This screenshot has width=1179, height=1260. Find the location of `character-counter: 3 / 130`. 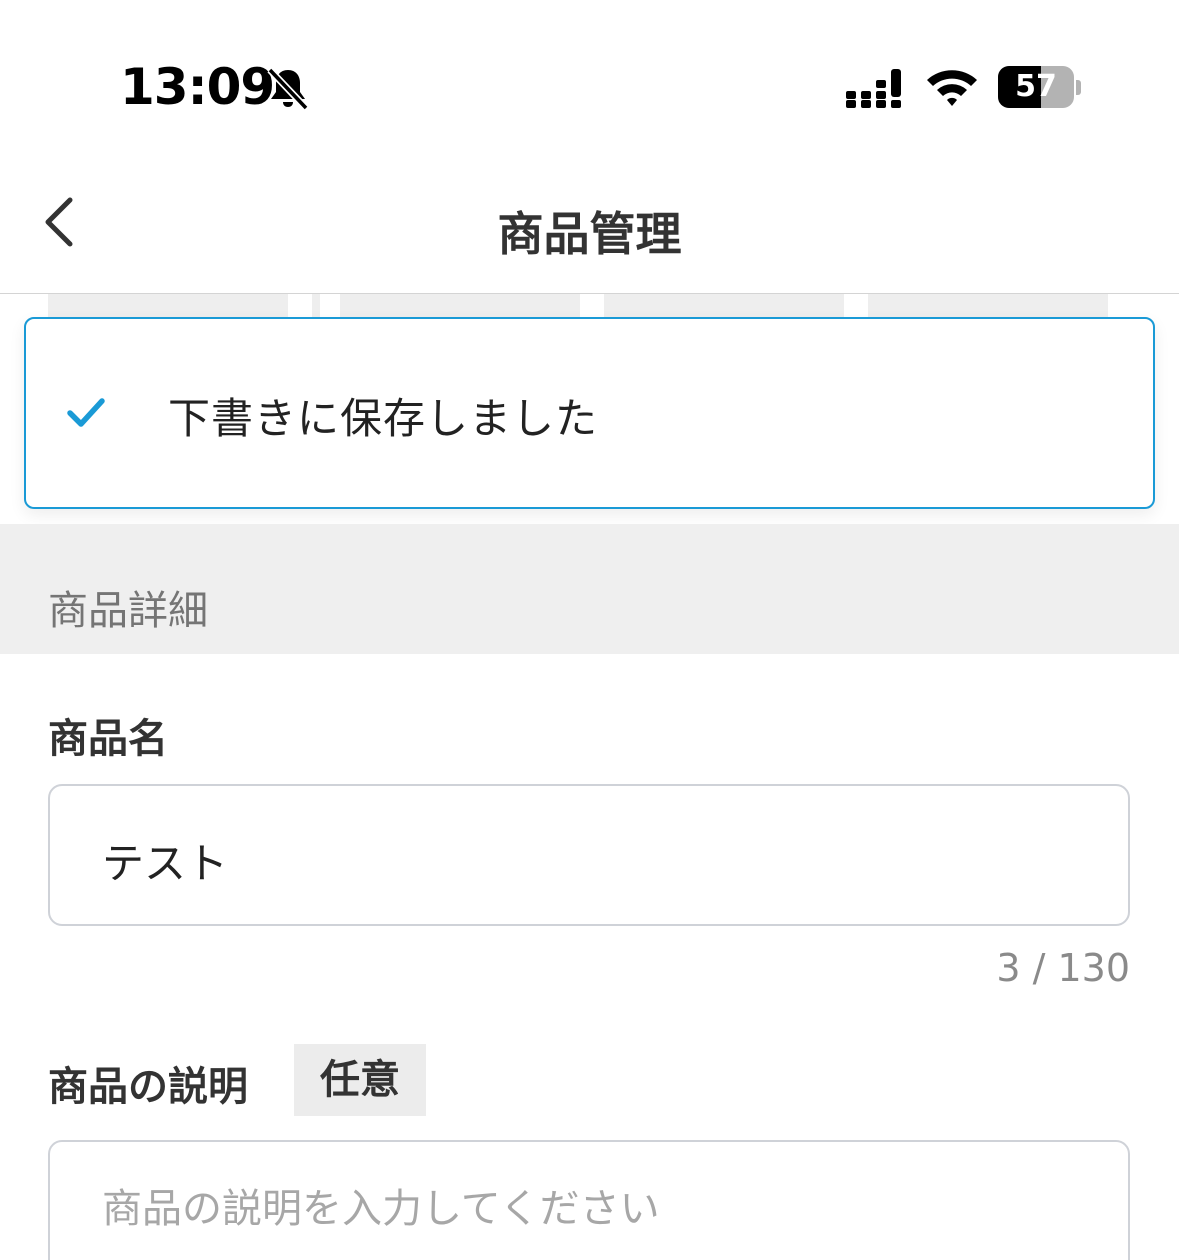

character-counter: 3 / 130 is located at coordinates (1063, 968).